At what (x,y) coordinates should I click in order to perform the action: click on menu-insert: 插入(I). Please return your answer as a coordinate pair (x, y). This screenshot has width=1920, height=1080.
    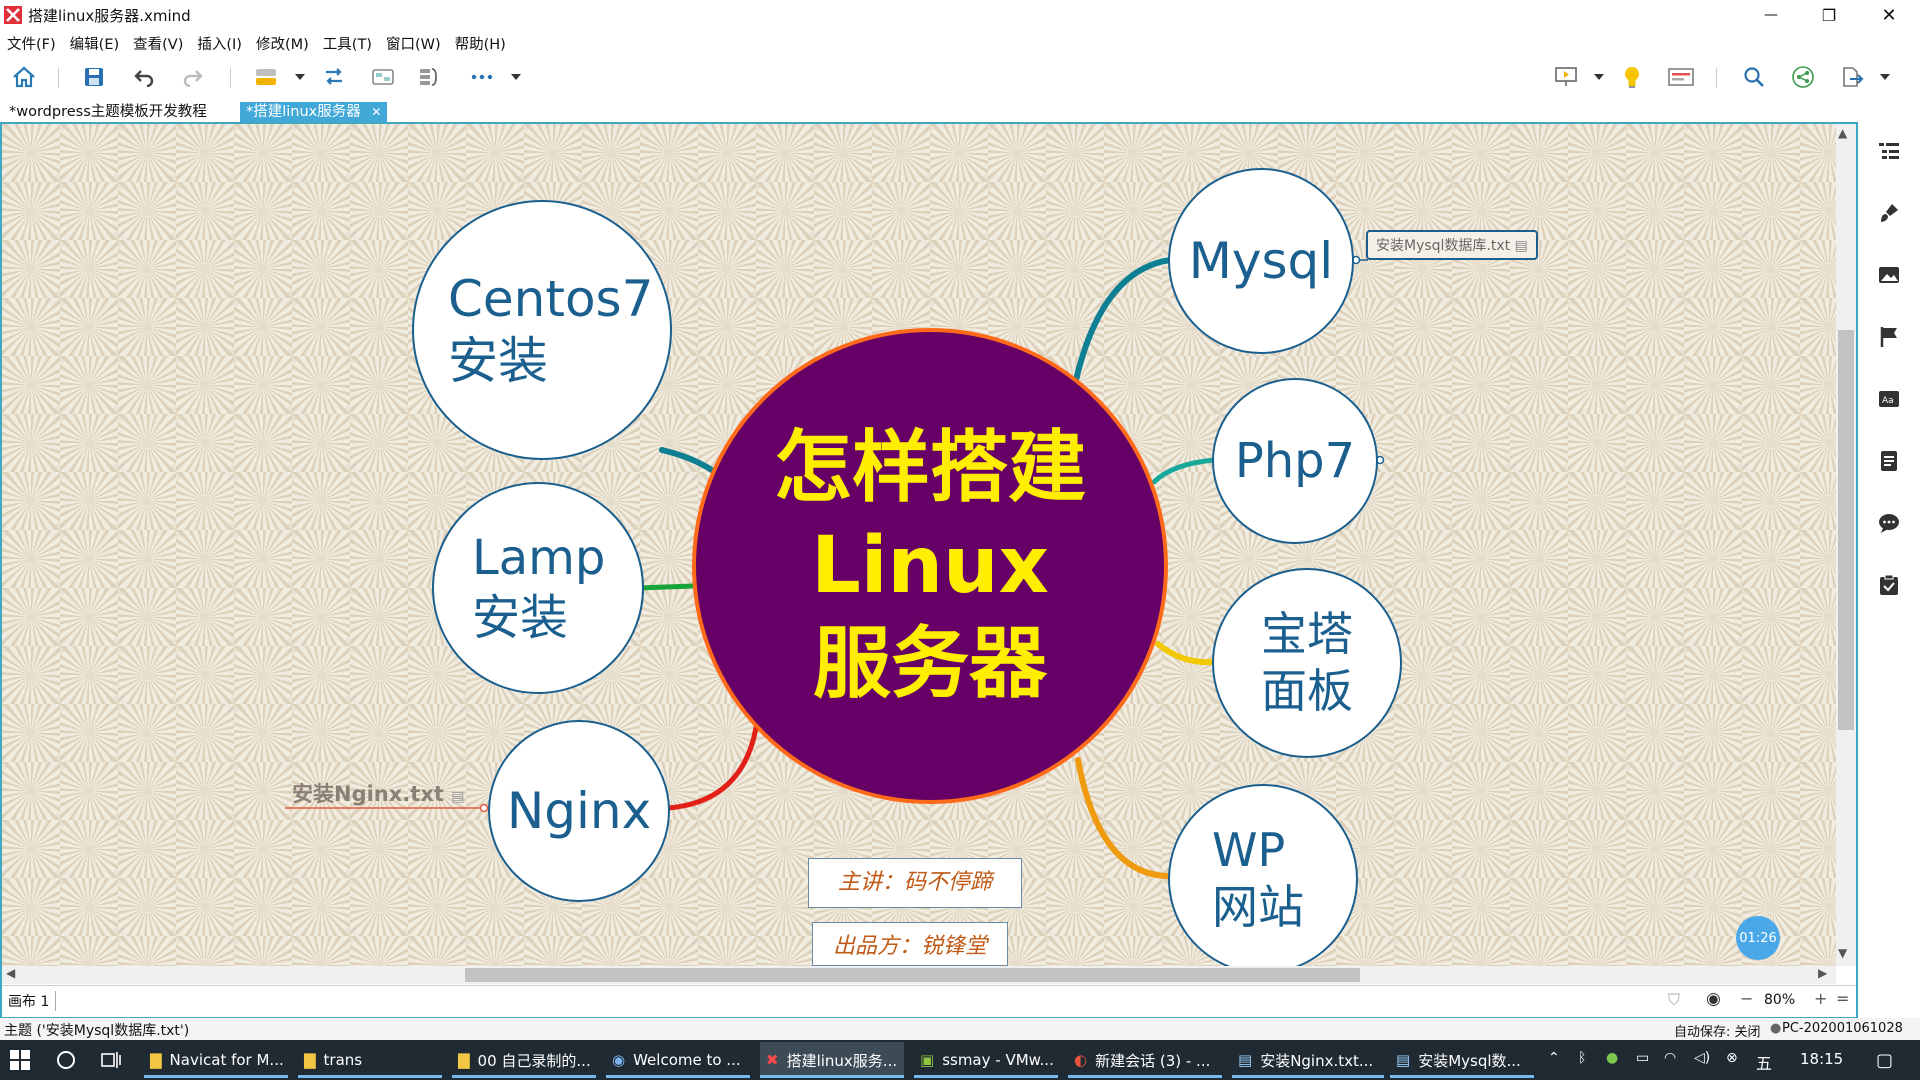
    Looking at the image, I should click on (219, 42).